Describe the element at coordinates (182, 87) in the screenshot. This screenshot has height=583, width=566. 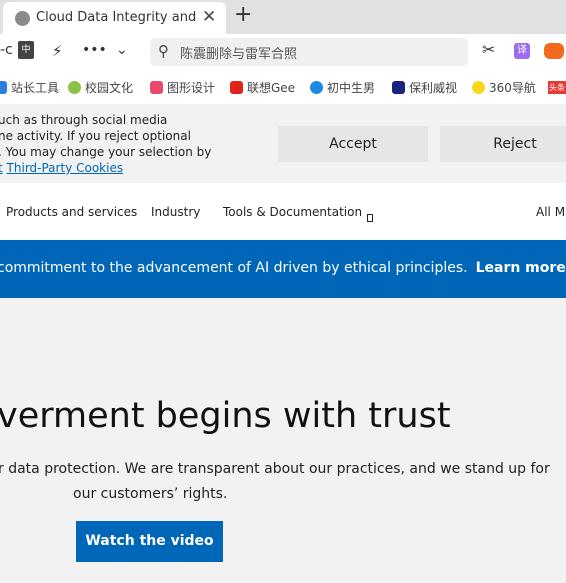
I see `bookmark: 图形设计` at that location.